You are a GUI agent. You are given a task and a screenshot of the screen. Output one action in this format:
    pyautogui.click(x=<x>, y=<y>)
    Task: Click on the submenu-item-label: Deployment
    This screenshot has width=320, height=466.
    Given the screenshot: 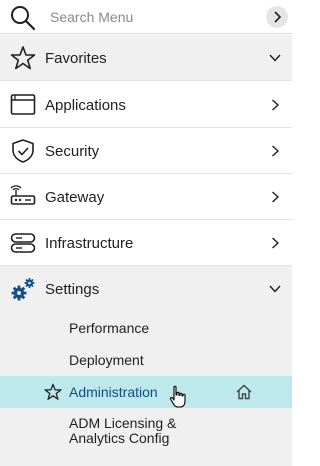 What is the action you would take?
    pyautogui.click(x=106, y=360)
    